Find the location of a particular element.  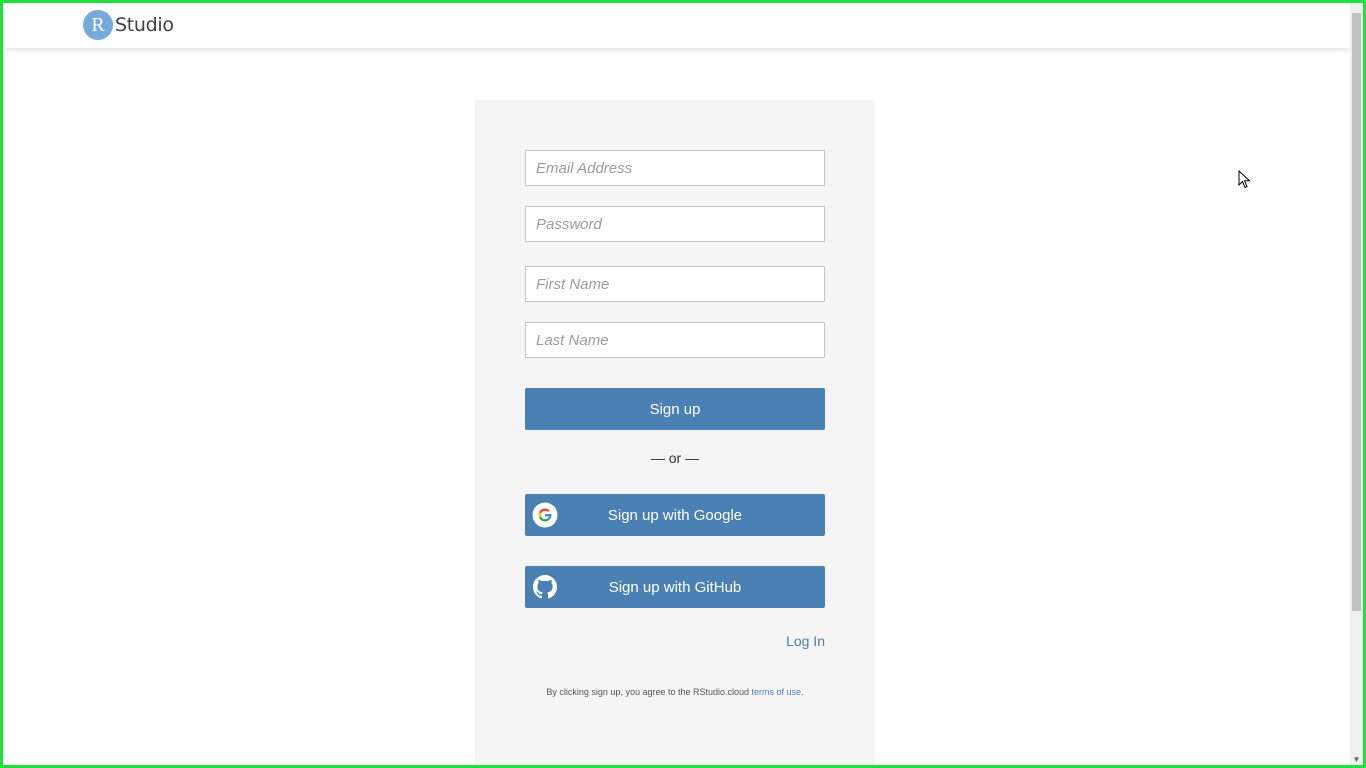

signup-github-label: Sign up with GitHub is located at coordinates (675, 587).